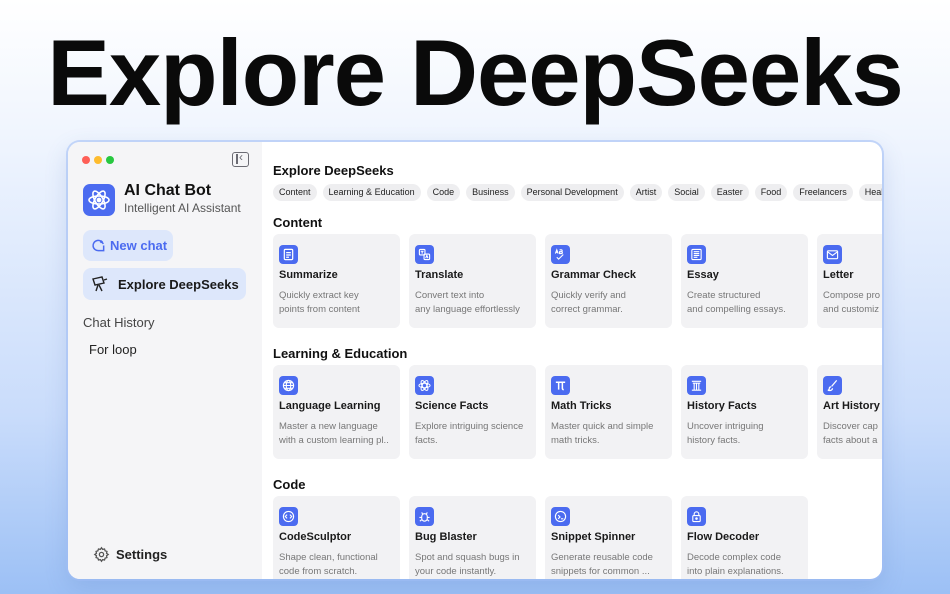 This screenshot has width=950, height=594. I want to click on card-title: Science Facts, so click(452, 406).